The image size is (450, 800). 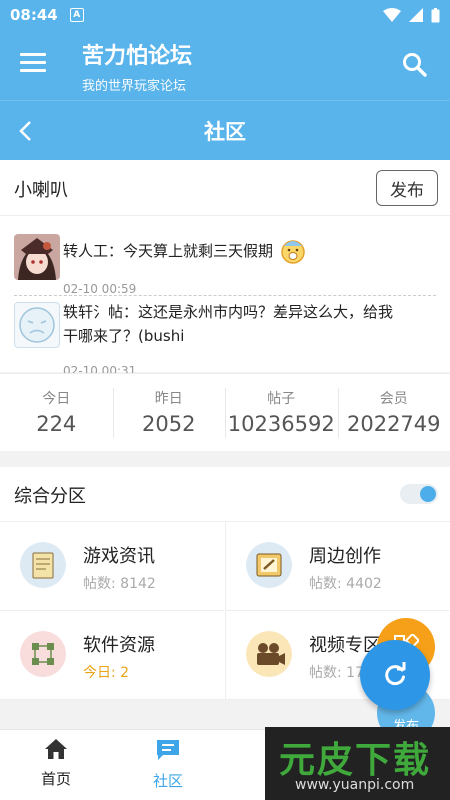 I want to click on nav-community: 社区, so click(x=168, y=764).